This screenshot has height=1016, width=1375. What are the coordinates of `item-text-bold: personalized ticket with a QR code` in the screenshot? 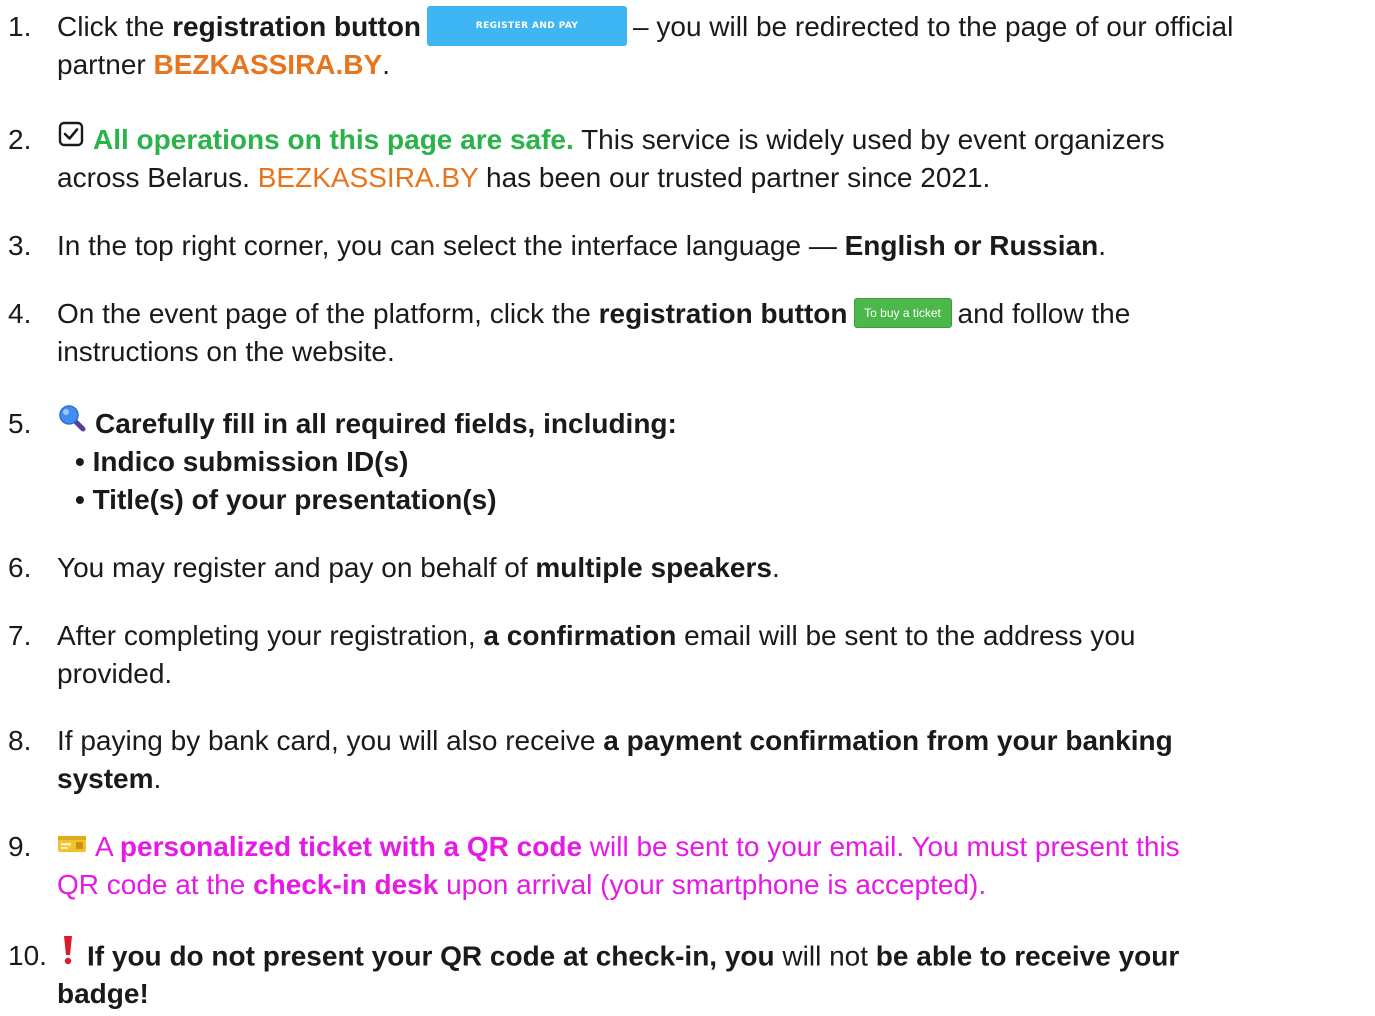 It's located at (351, 846).